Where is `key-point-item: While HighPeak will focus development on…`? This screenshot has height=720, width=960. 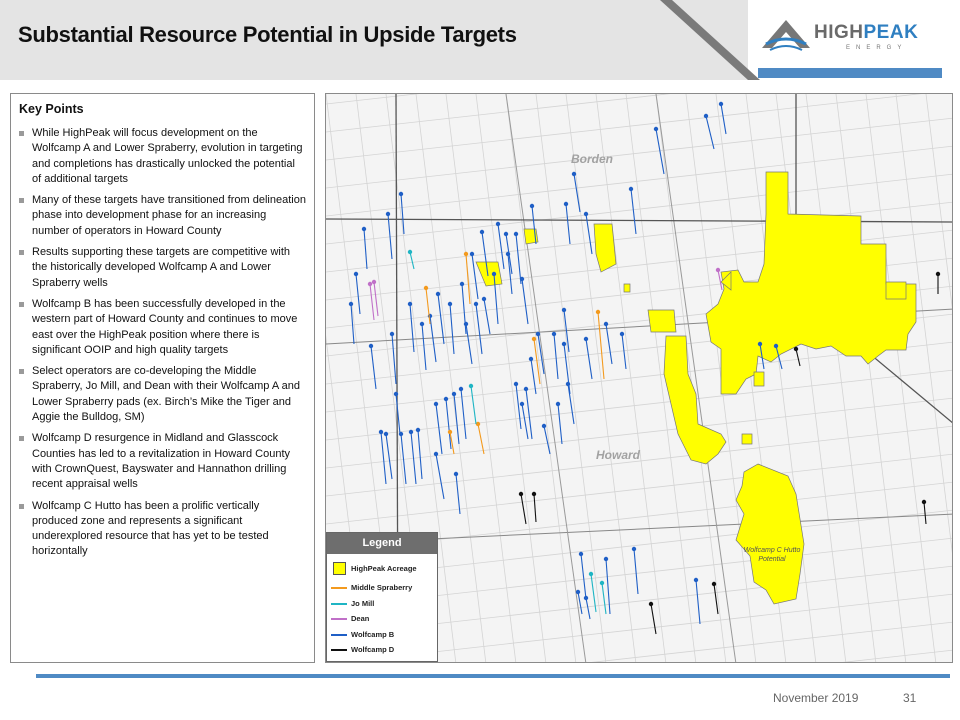
key-point-item: While HighPeak will focus development on… is located at coordinates (162, 156).